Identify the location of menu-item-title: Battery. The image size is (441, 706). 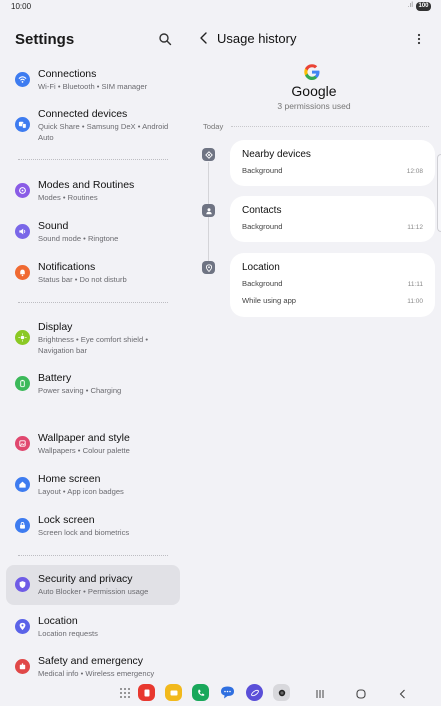
(55, 378).